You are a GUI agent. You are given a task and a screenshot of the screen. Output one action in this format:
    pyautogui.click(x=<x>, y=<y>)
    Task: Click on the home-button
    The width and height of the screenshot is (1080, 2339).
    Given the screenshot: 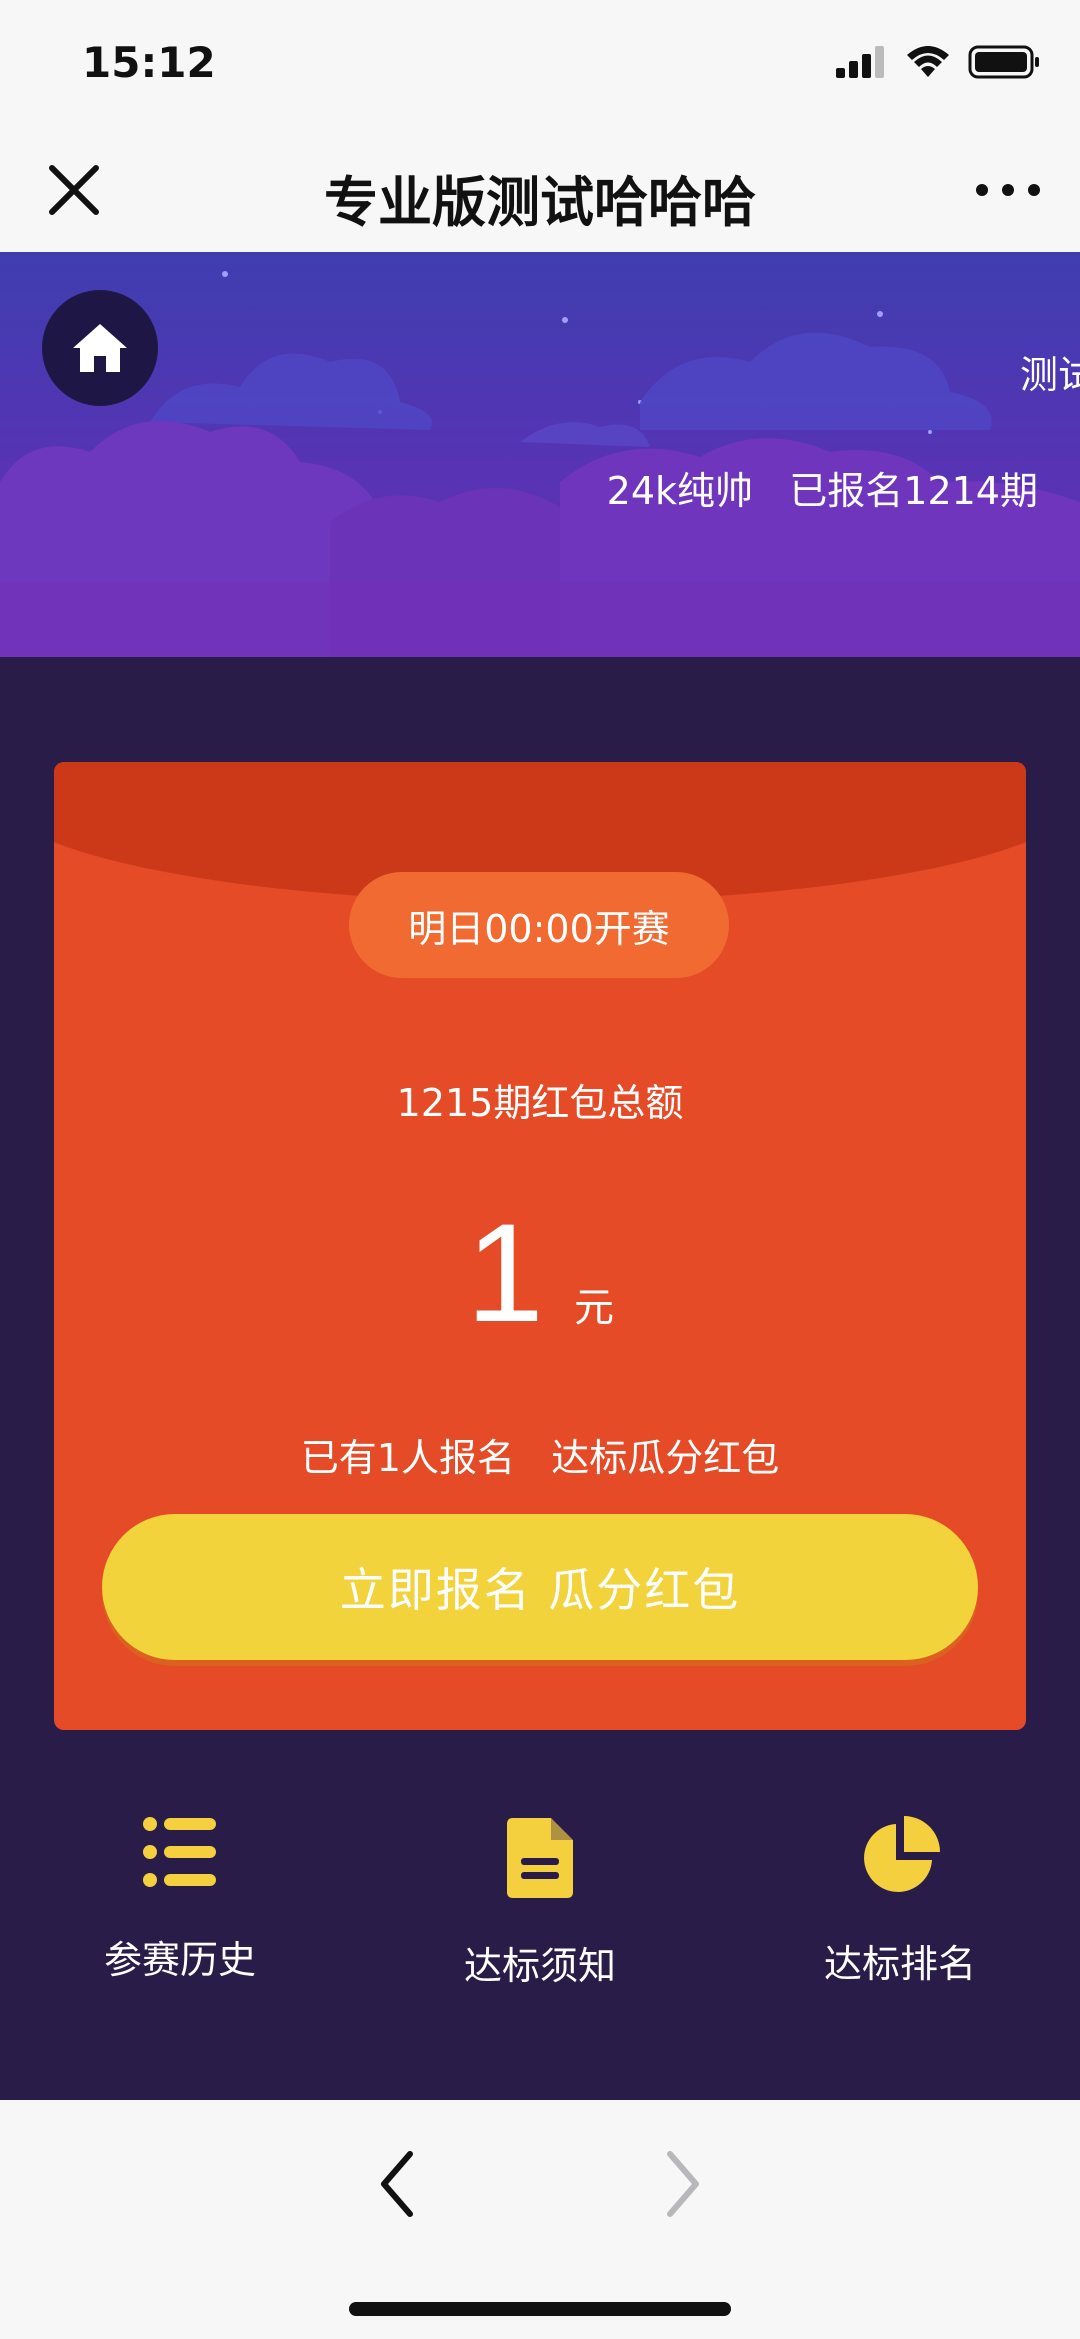 What is the action you would take?
    pyautogui.click(x=100, y=348)
    